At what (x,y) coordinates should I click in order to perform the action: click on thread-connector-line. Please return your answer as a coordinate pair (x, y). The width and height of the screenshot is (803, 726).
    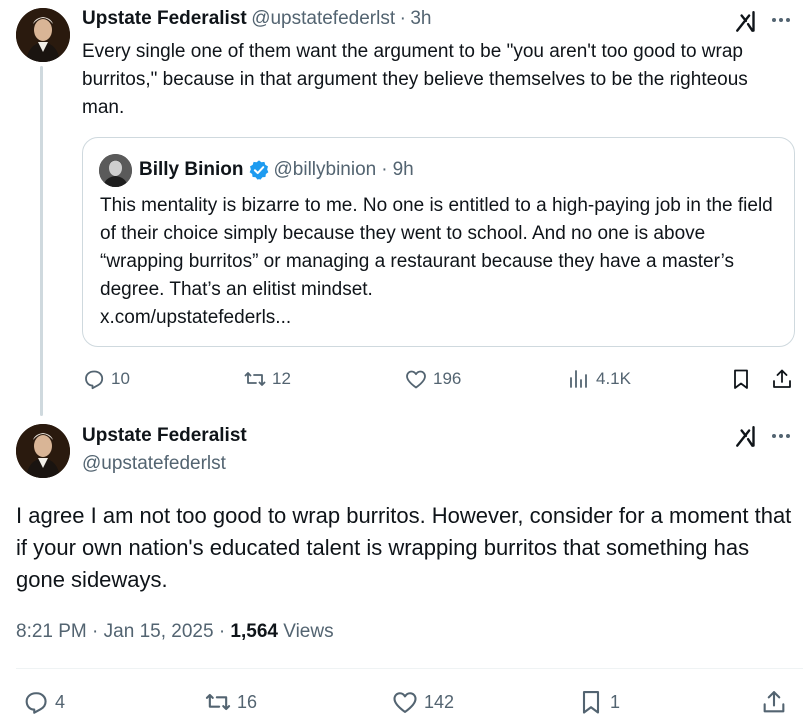
    Looking at the image, I should click on (41, 241).